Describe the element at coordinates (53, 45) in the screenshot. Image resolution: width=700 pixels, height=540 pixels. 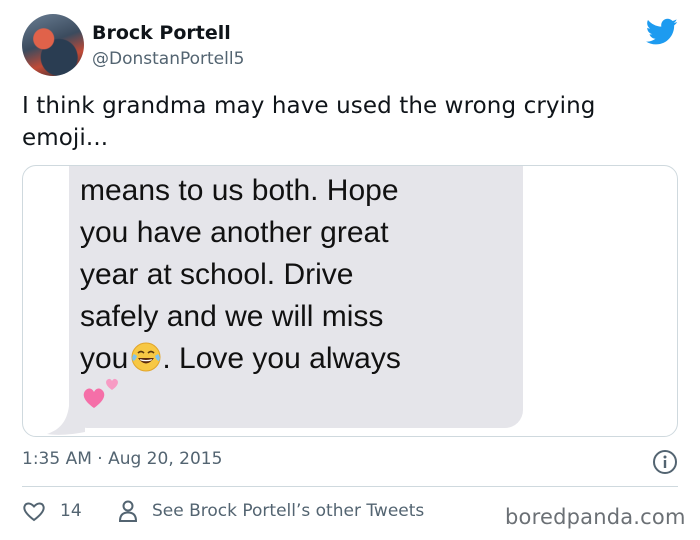
I see `author-avatar` at that location.